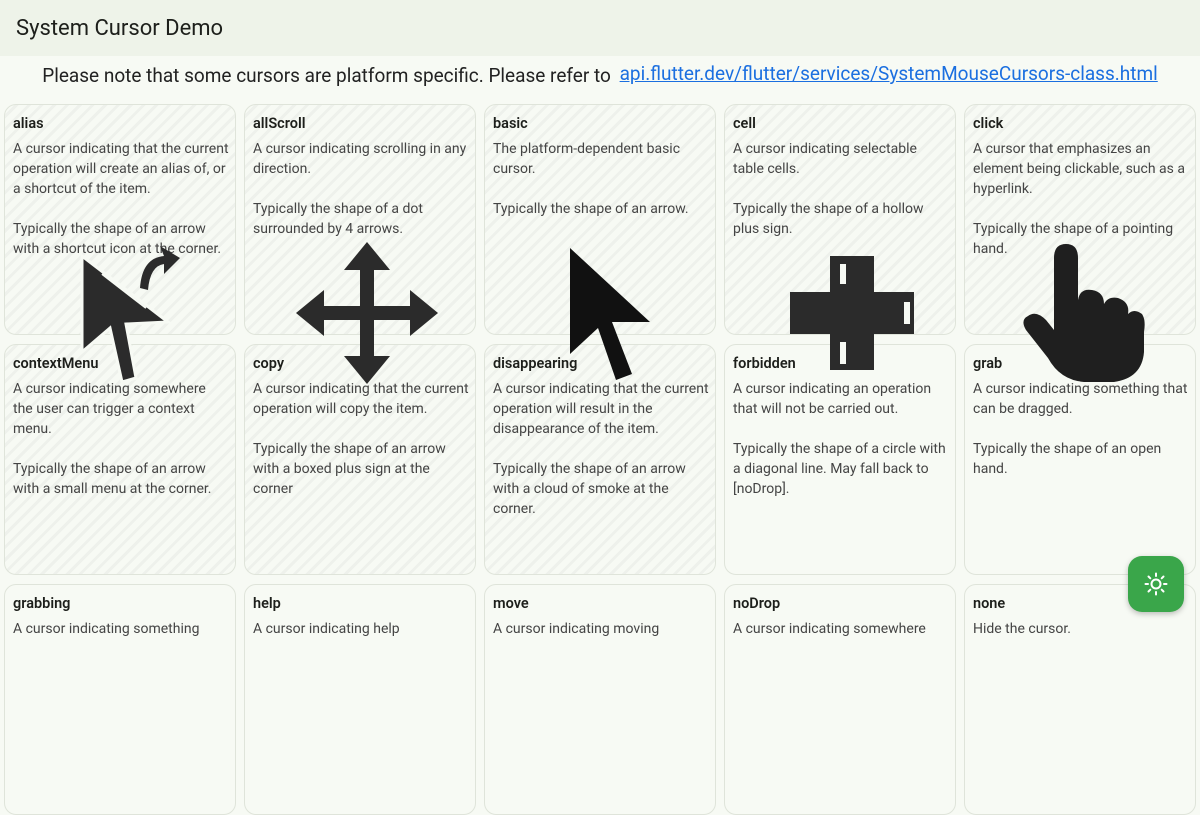 The image size is (1200, 815). I want to click on card-description: Hide the cursor., so click(1022, 629).